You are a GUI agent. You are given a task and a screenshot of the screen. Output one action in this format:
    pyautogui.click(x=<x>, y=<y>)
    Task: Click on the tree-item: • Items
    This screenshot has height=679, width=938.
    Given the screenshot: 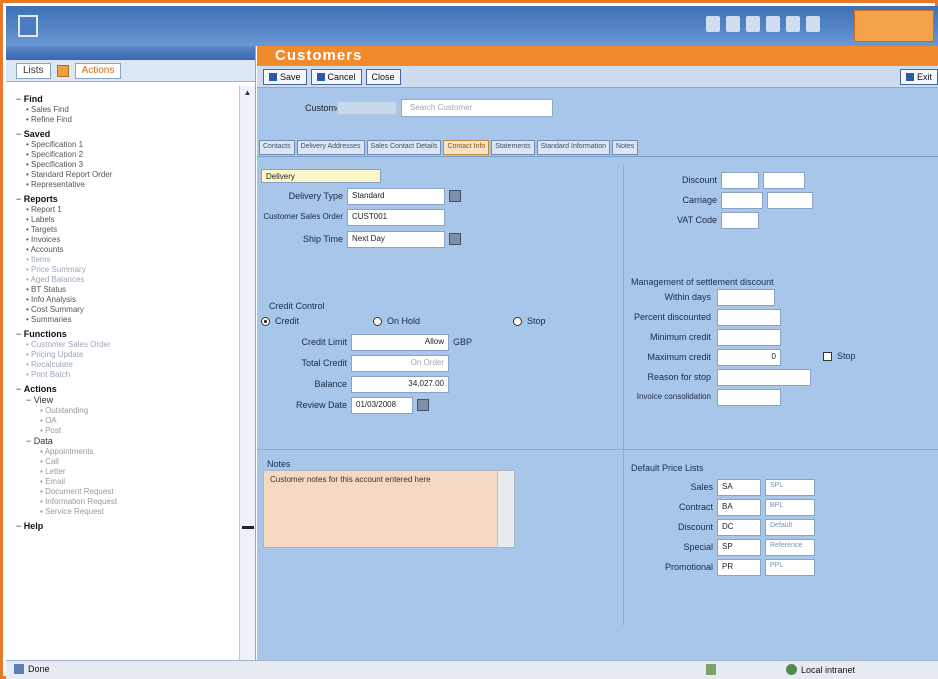 What is the action you would take?
    pyautogui.click(x=127, y=260)
    